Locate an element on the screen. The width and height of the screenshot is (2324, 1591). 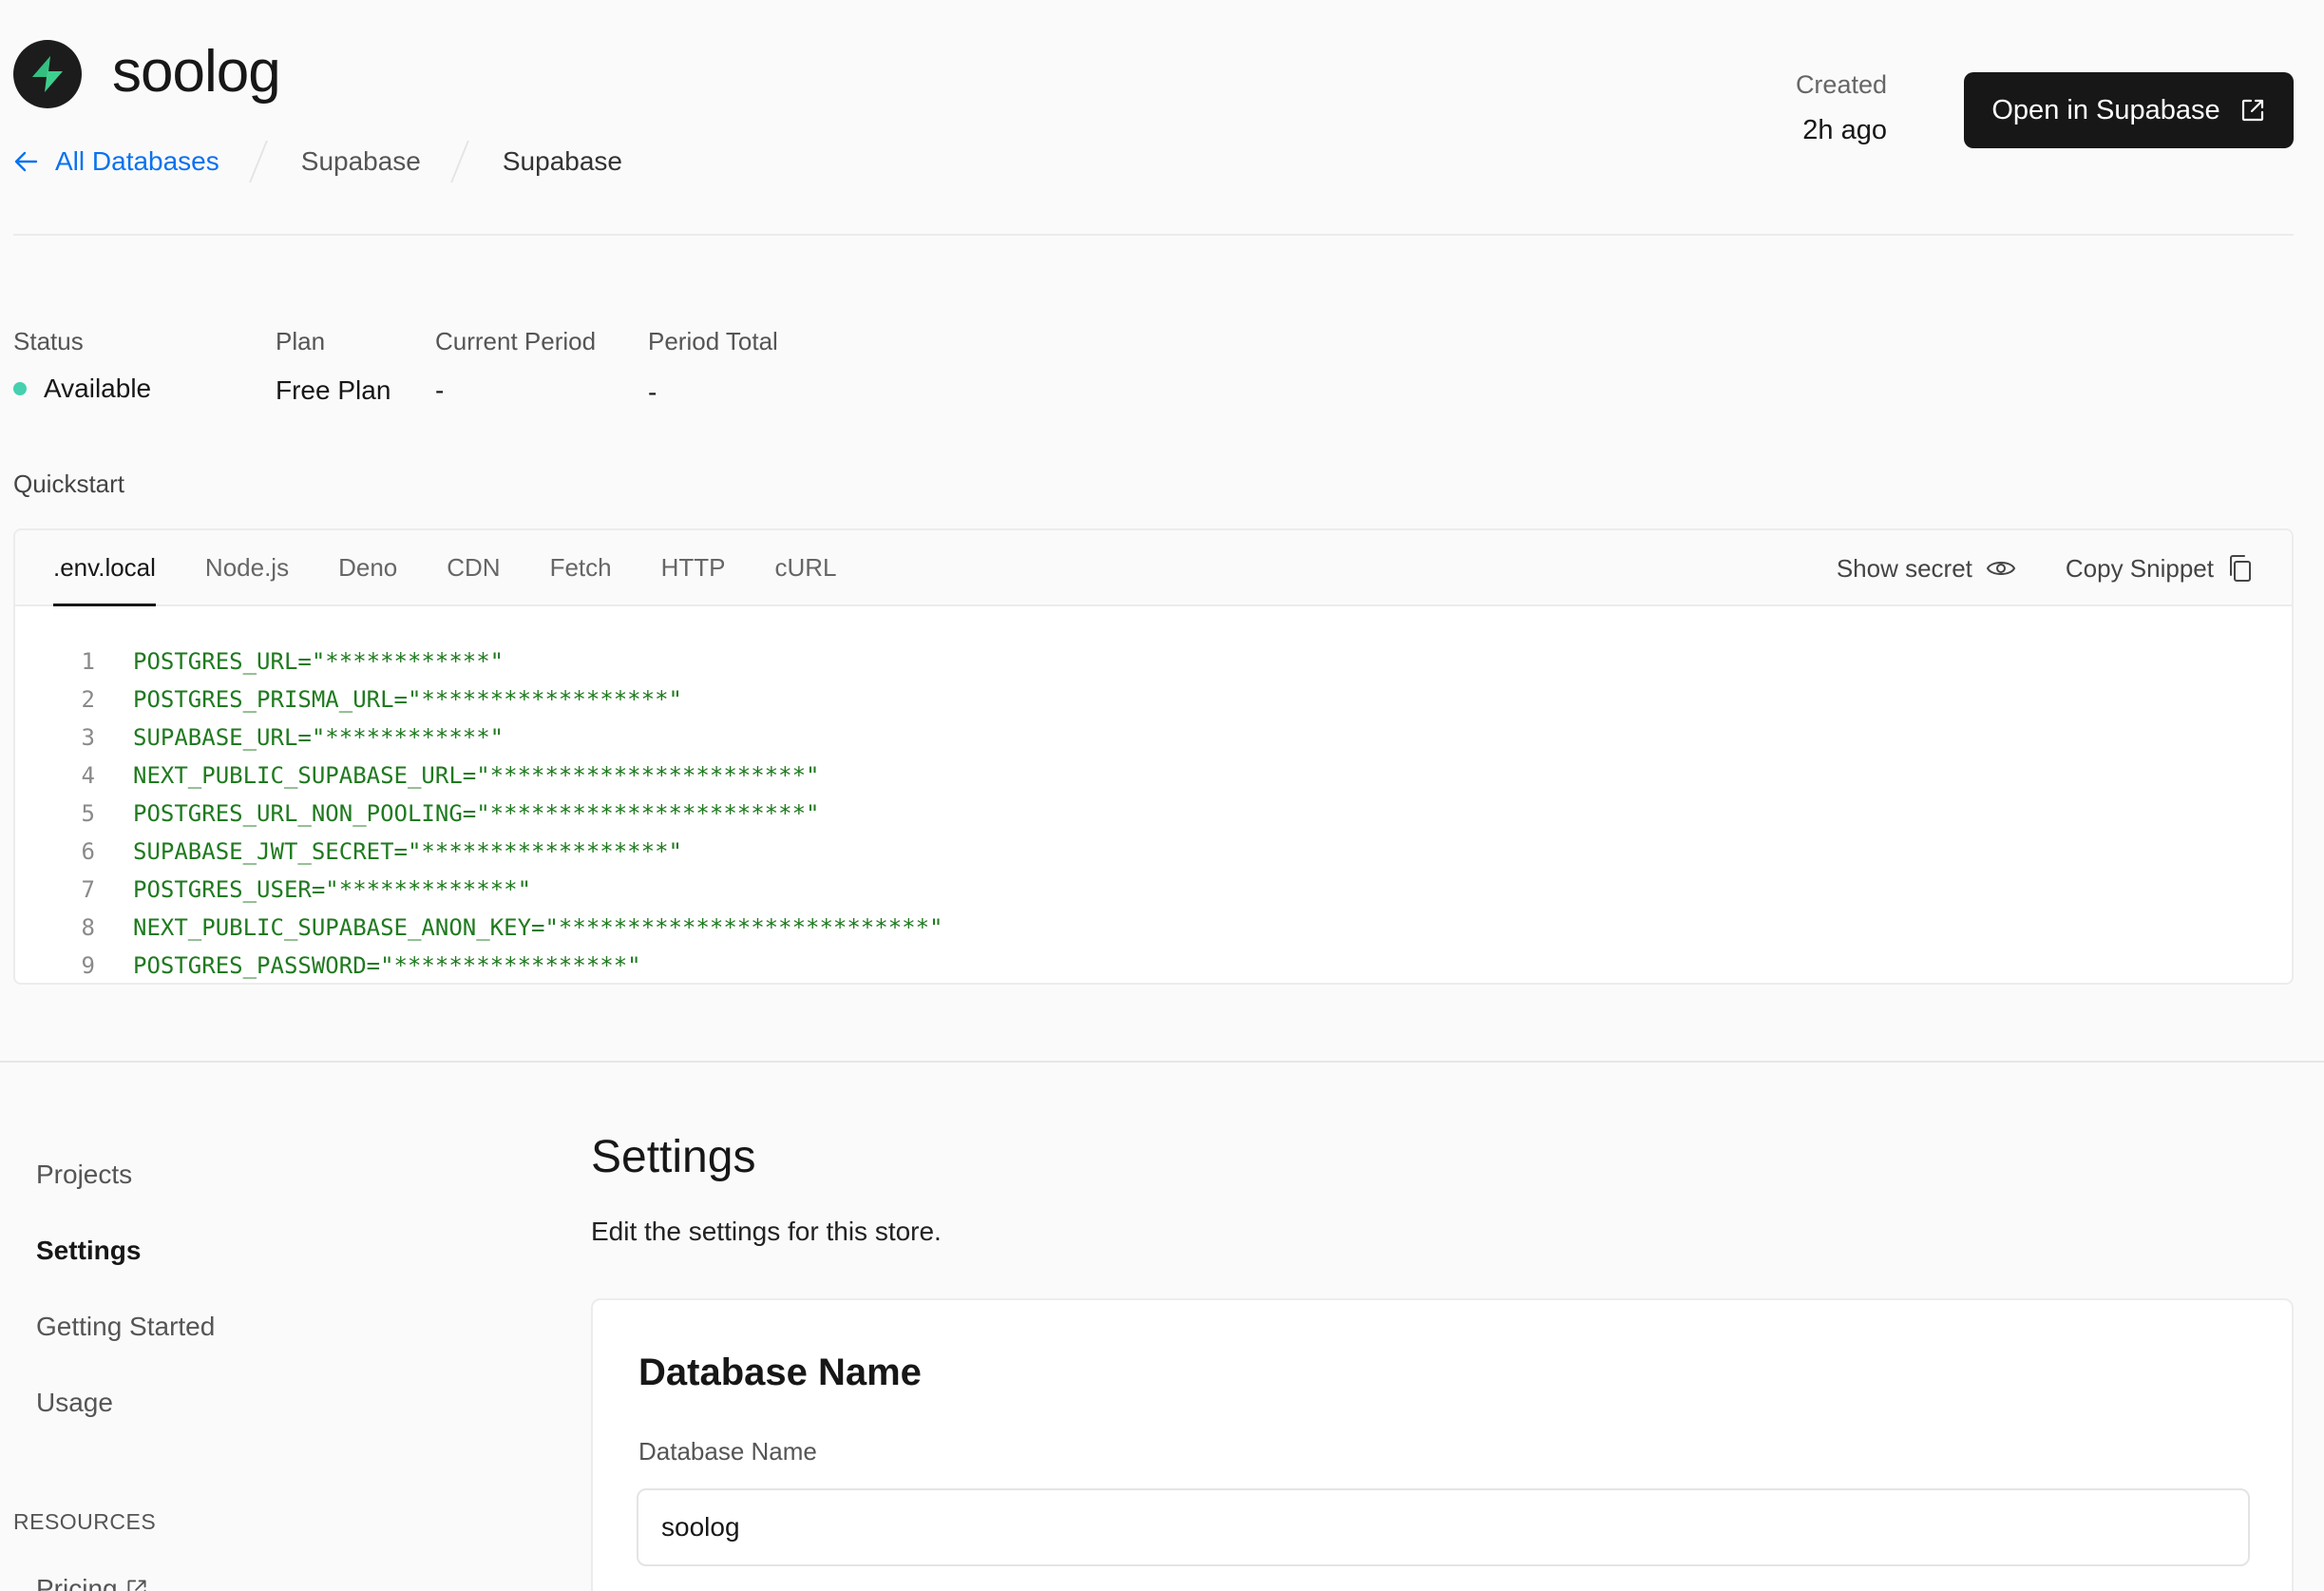
line-code: SUPABASE_JWT_SECRET="******************" is located at coordinates (407, 851).